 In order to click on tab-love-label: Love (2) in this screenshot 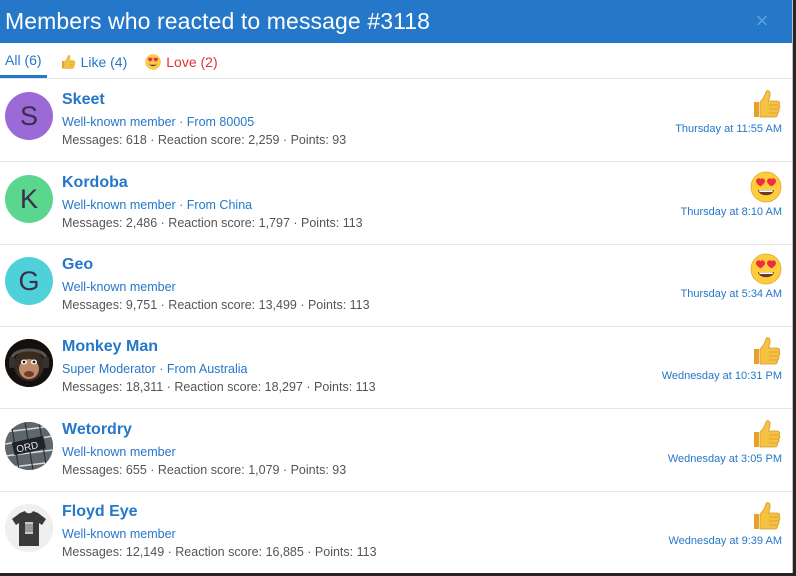, I will do `click(192, 61)`.